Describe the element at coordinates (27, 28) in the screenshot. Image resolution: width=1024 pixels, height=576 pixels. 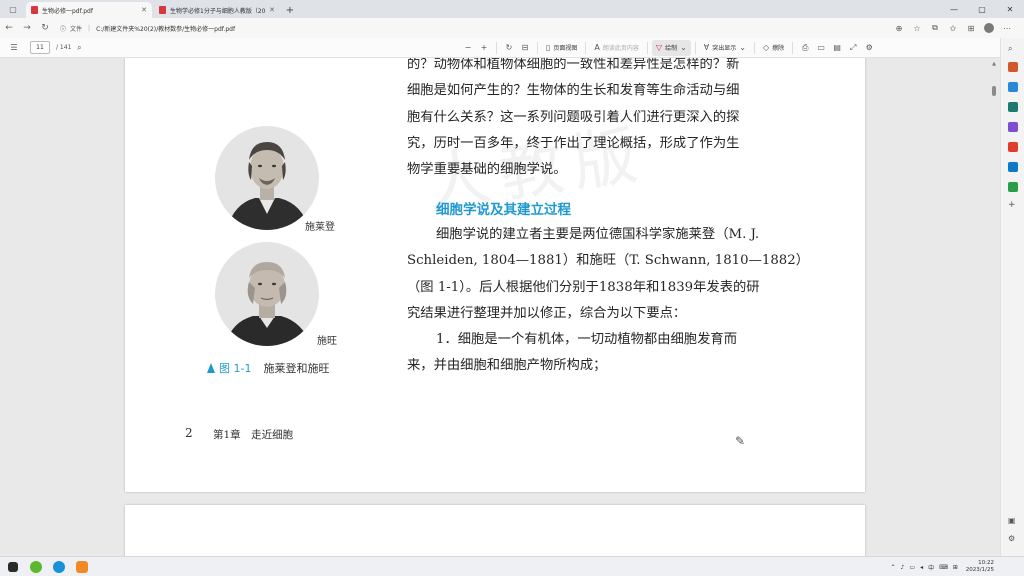
I see `forward-icon: →` at that location.